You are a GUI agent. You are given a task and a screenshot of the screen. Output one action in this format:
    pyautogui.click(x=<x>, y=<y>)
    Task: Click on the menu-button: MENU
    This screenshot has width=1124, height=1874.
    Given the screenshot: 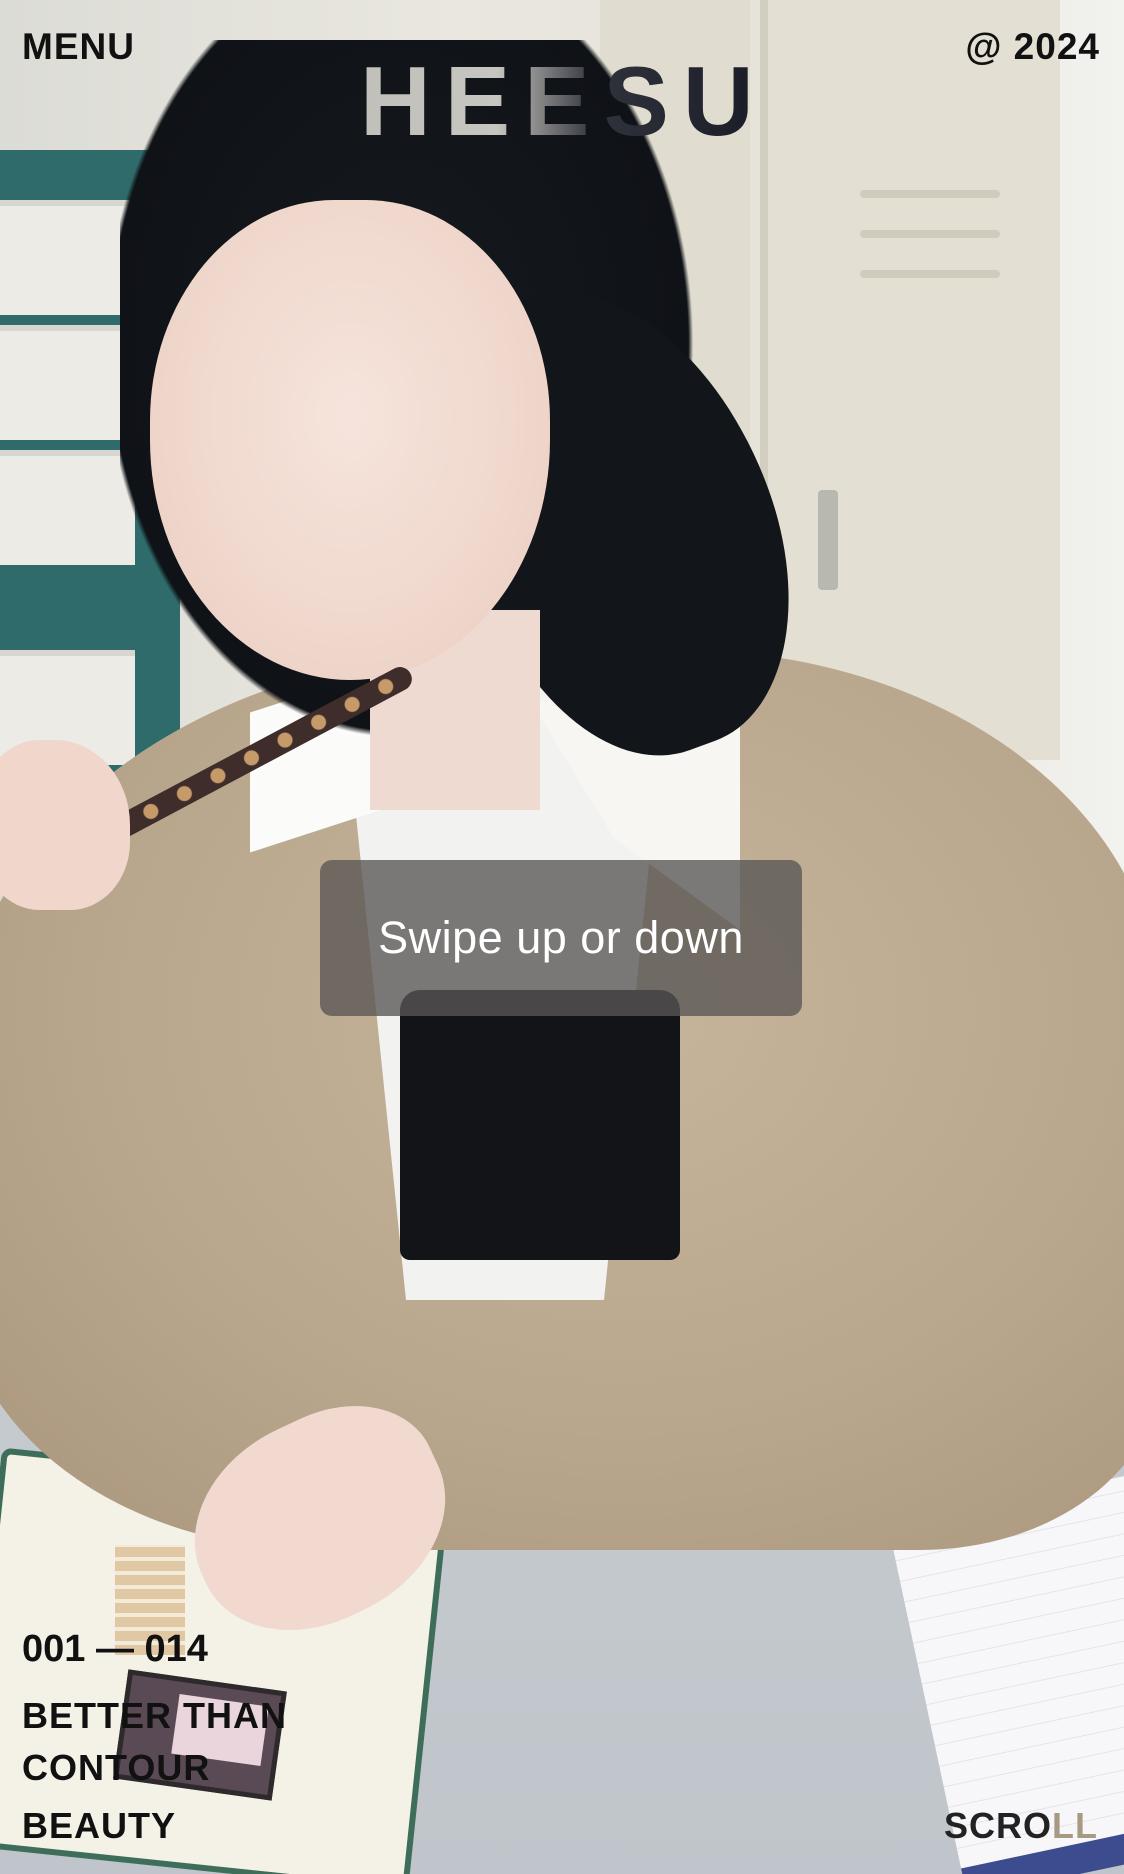 What is the action you would take?
    pyautogui.click(x=78, y=47)
    